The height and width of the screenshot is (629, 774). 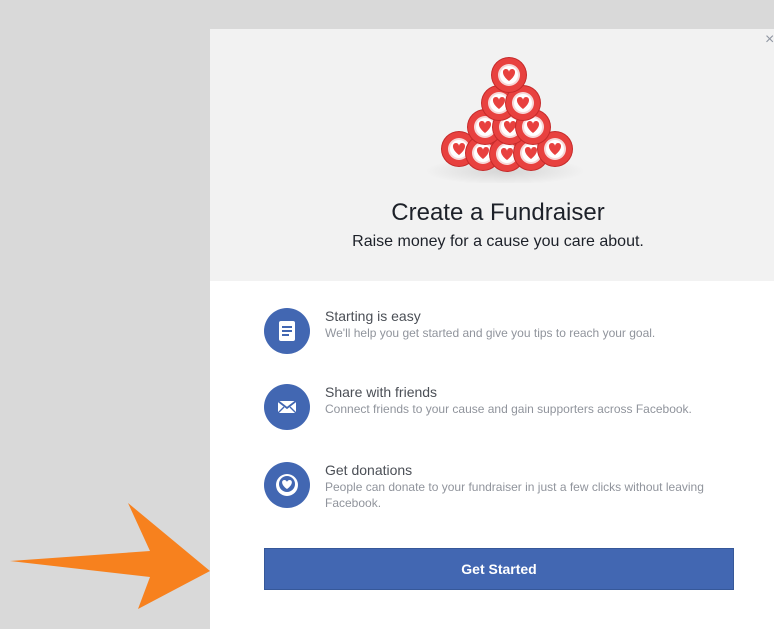 I want to click on heart-coins-illustration, so click(x=505, y=120).